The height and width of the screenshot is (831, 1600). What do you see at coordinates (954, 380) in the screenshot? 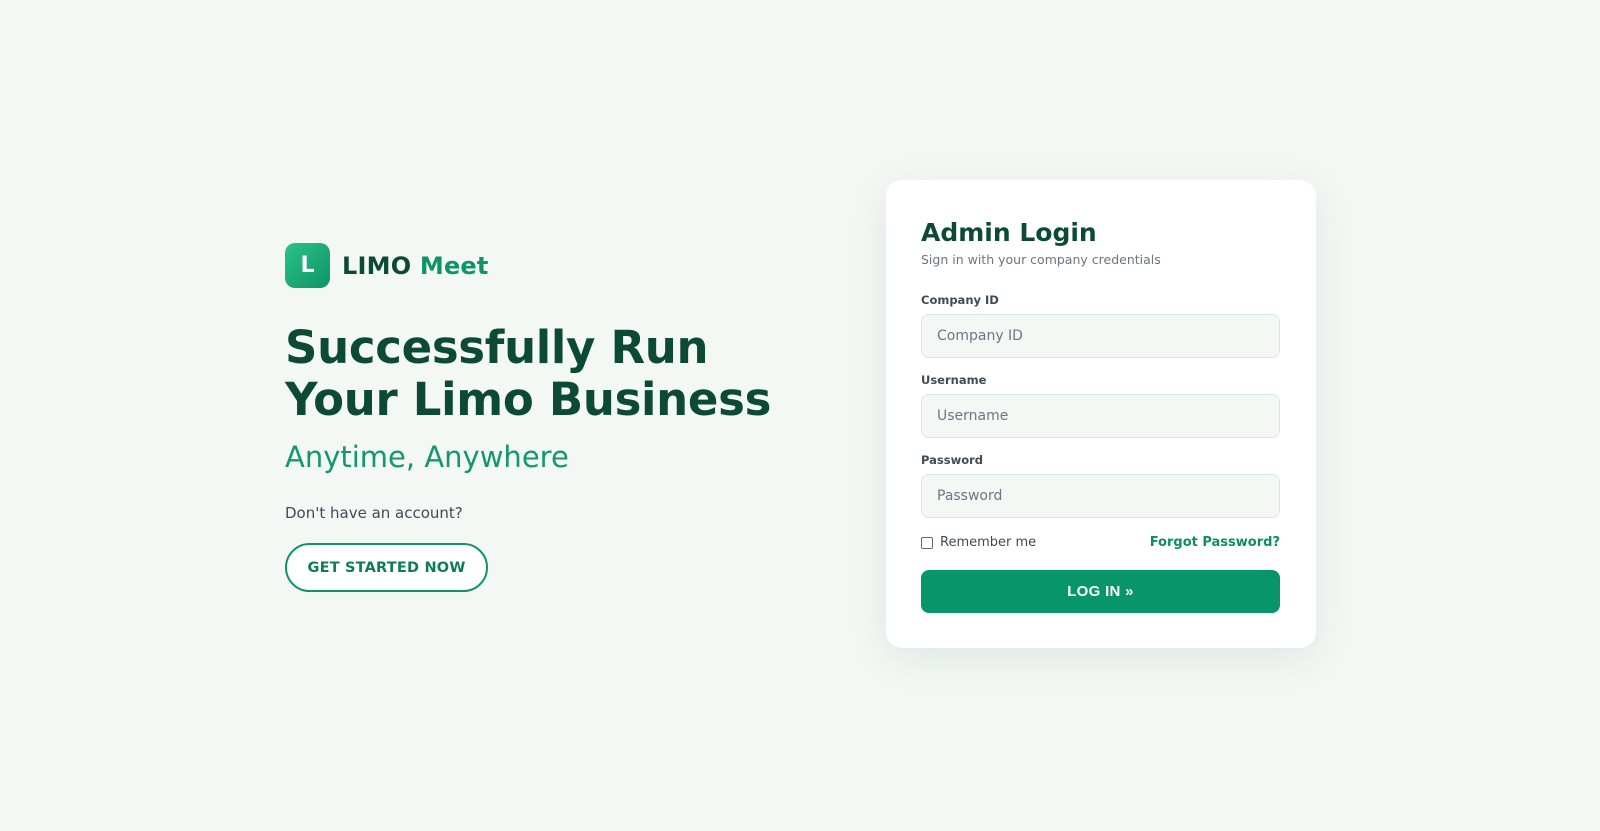
I see `username-label: Username` at bounding box center [954, 380].